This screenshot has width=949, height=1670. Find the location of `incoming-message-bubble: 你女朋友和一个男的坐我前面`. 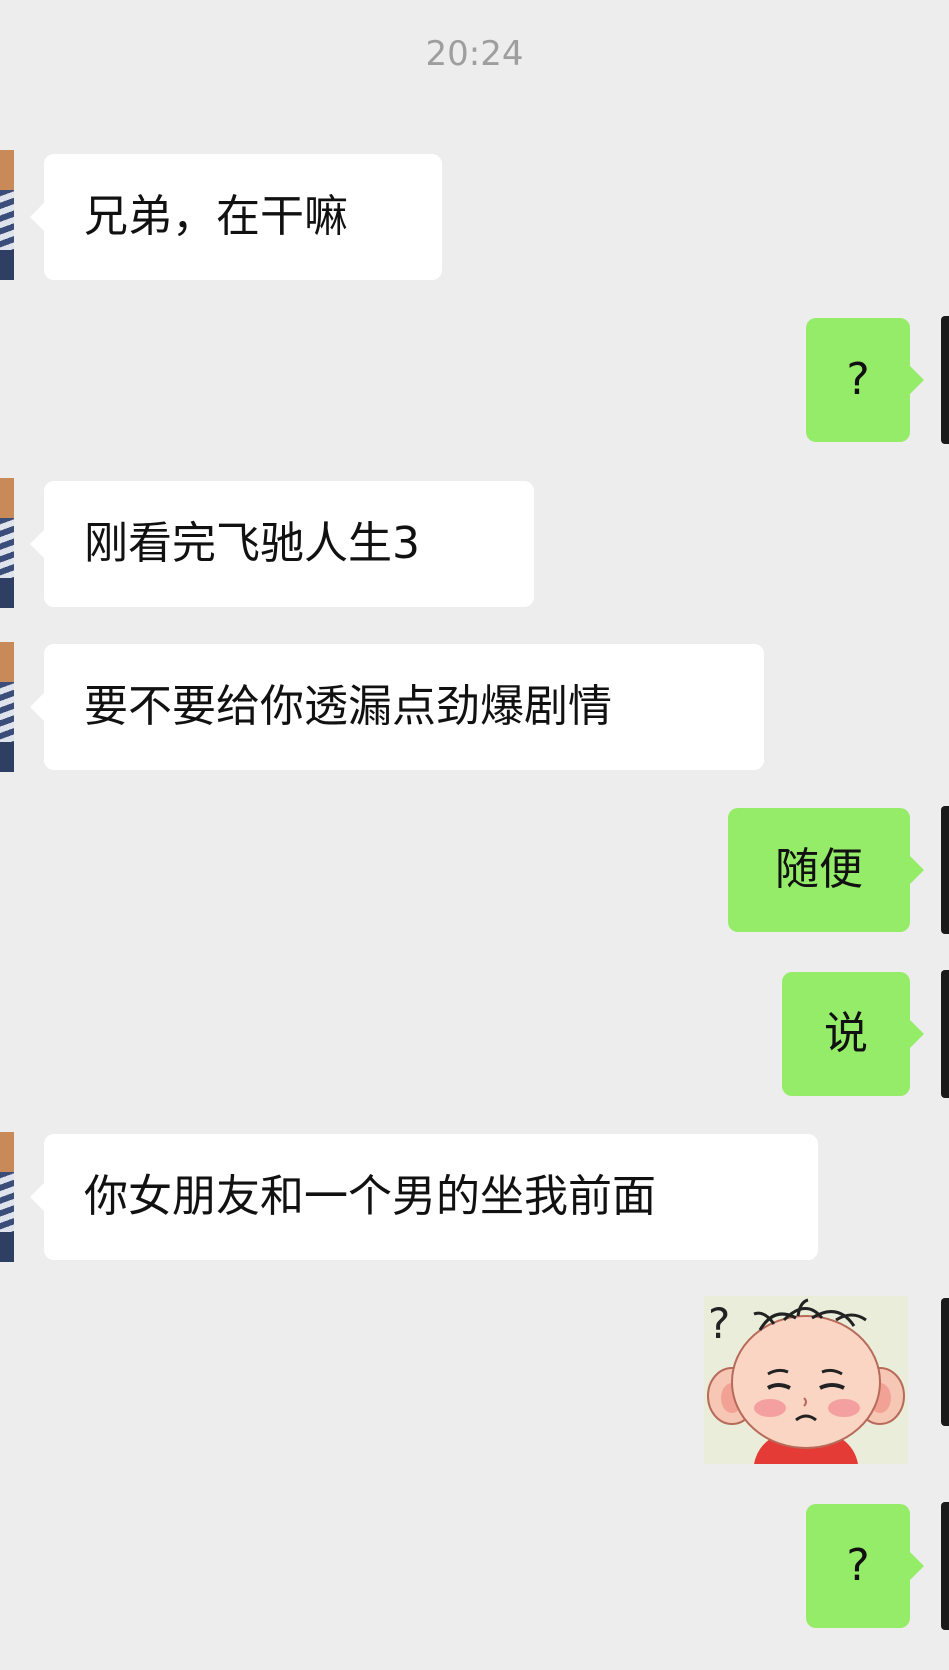

incoming-message-bubble: 你女朋友和一个男的坐我前面 is located at coordinates (424, 1197).